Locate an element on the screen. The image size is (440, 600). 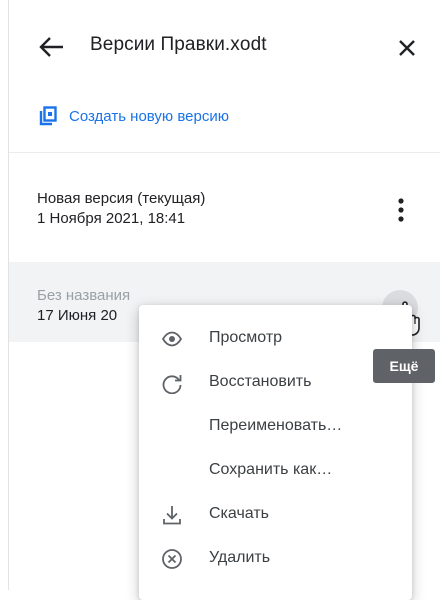
menu-item-label: Просмотр is located at coordinates (246, 337).